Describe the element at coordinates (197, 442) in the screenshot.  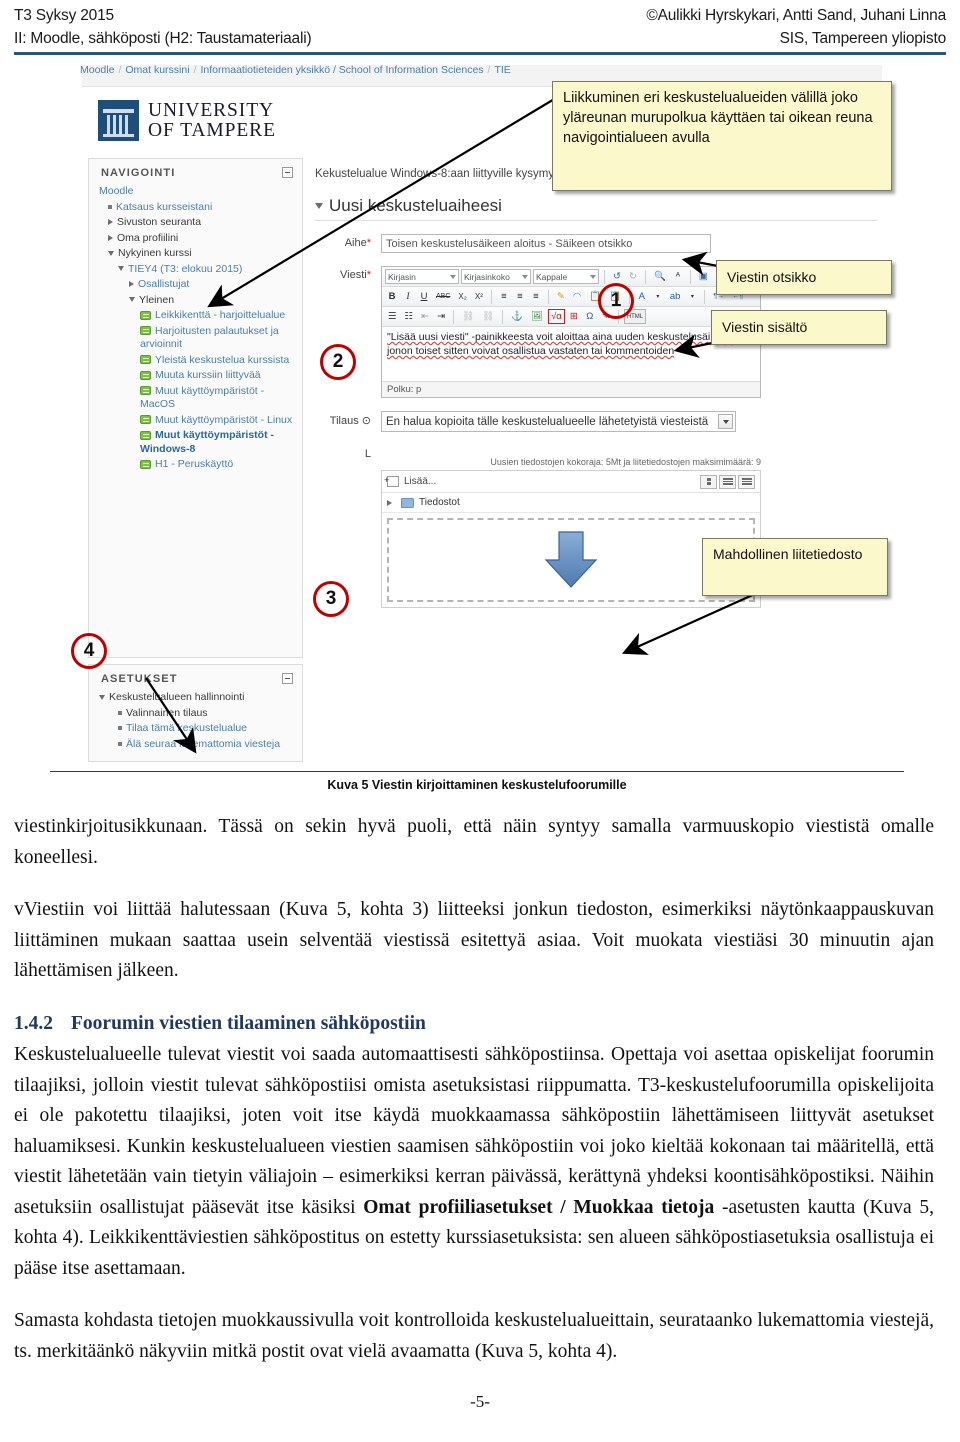
I see `nav-item-current: Muut käyttöympäristöt - Windows-8` at that location.